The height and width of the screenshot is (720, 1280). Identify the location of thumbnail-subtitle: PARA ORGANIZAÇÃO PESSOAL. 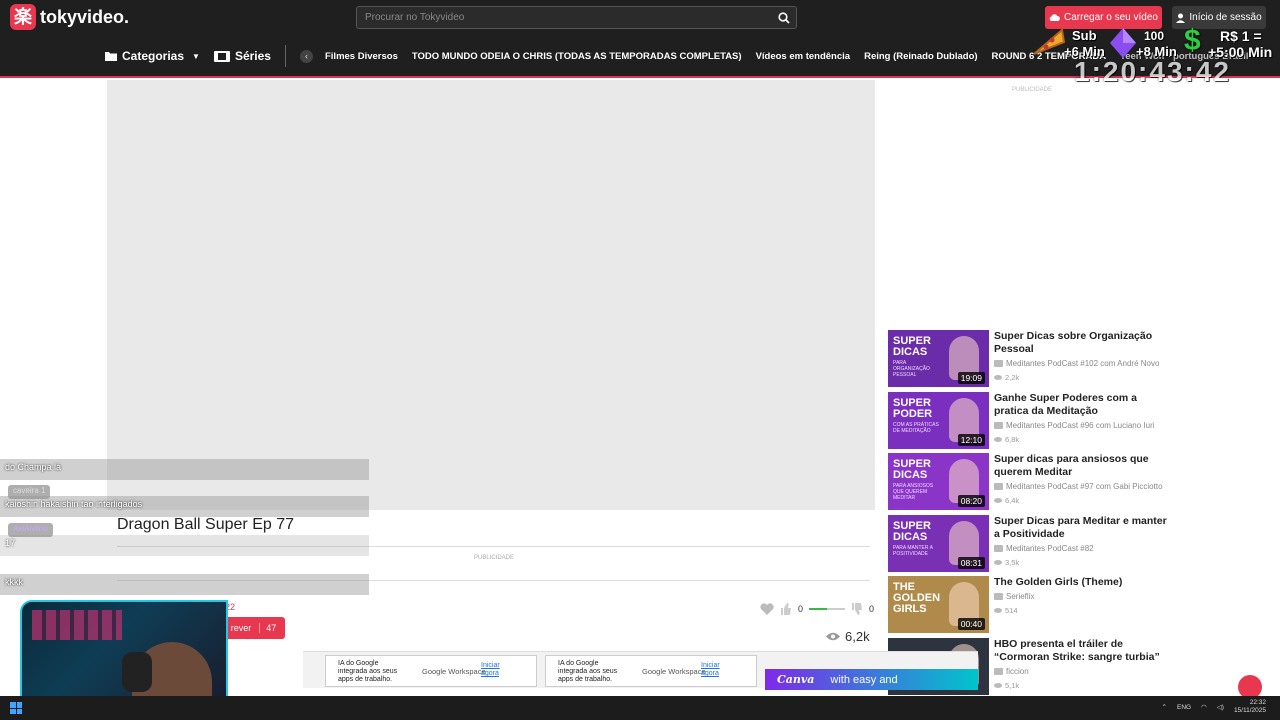
(911, 369).